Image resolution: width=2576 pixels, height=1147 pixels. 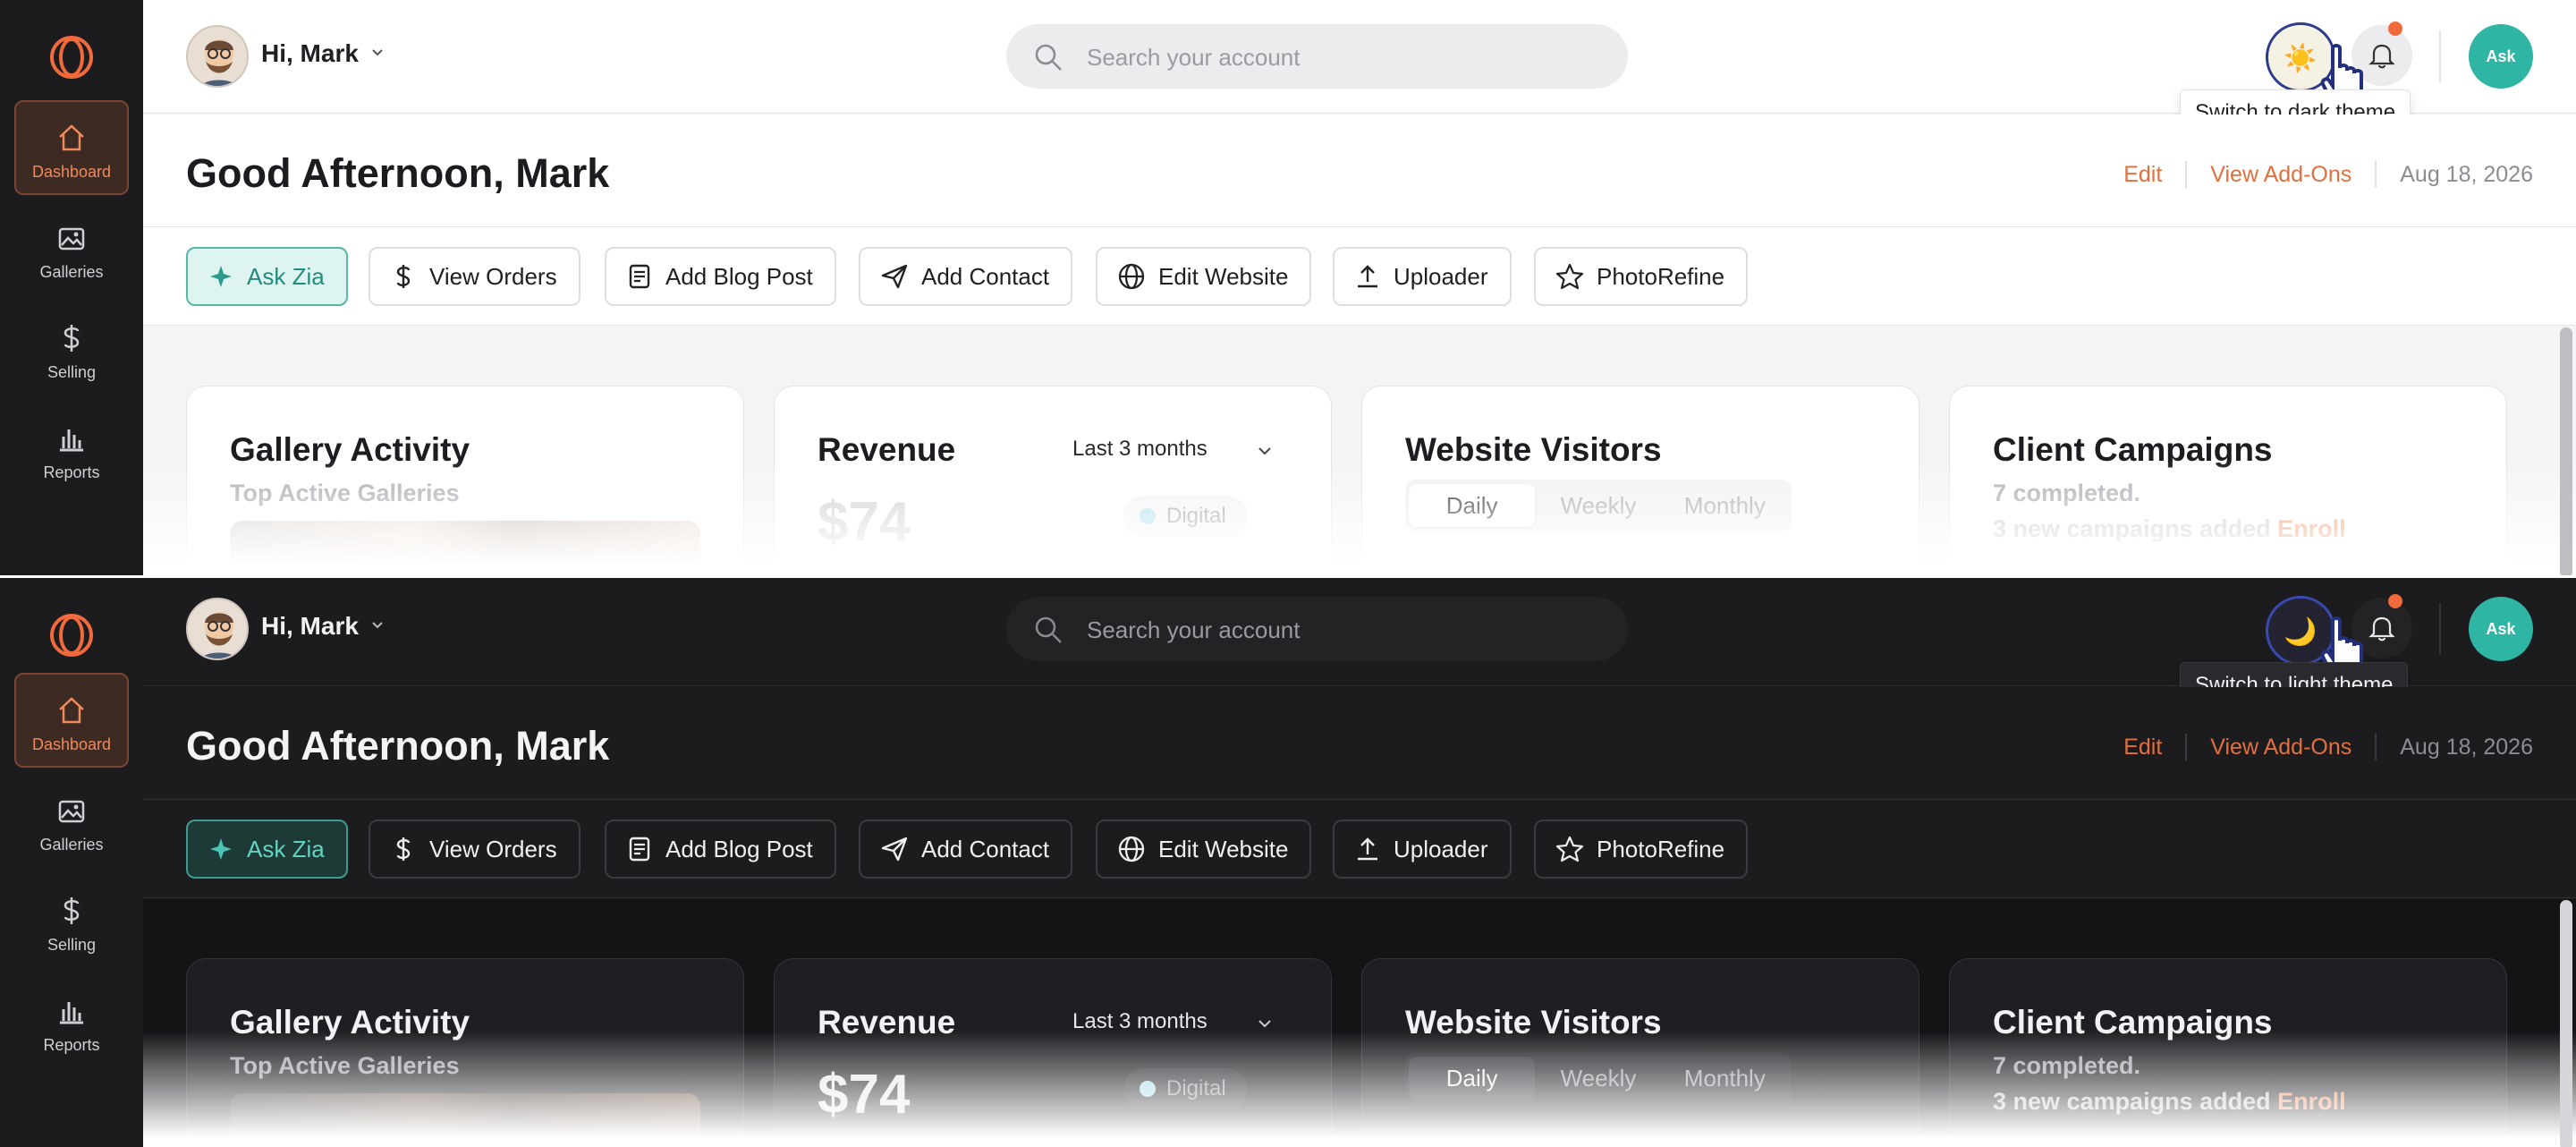 What do you see at coordinates (2466, 174) in the screenshot?
I see `current-date: Aug 18, 2026` at bounding box center [2466, 174].